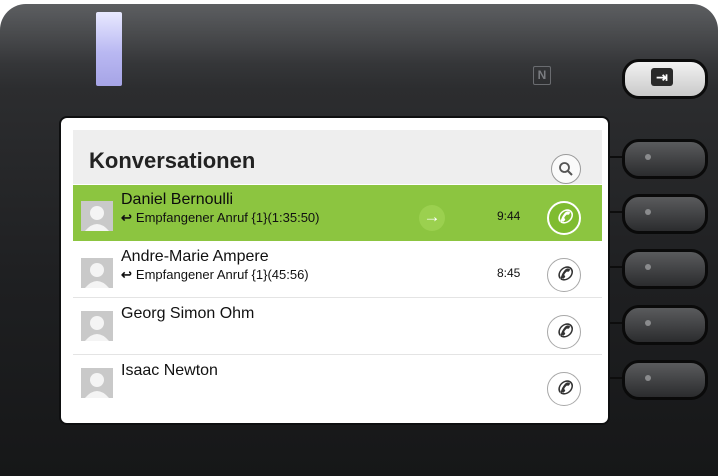 The width and height of the screenshot is (718, 476). Describe the element at coordinates (662, 77) in the screenshot. I see `exit-icon: ⇥` at that location.